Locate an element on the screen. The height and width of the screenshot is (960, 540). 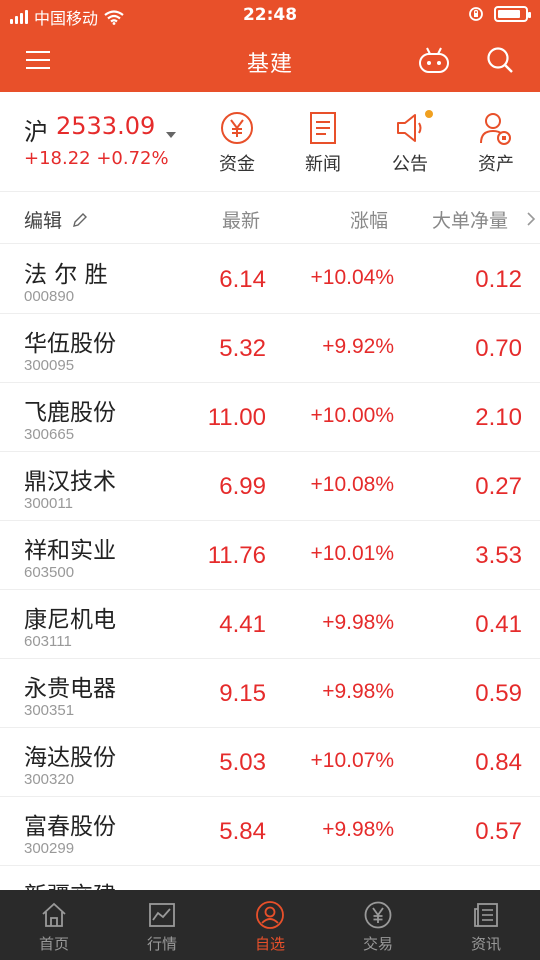
tab-trade: 交易 is located at coordinates (378, 925).